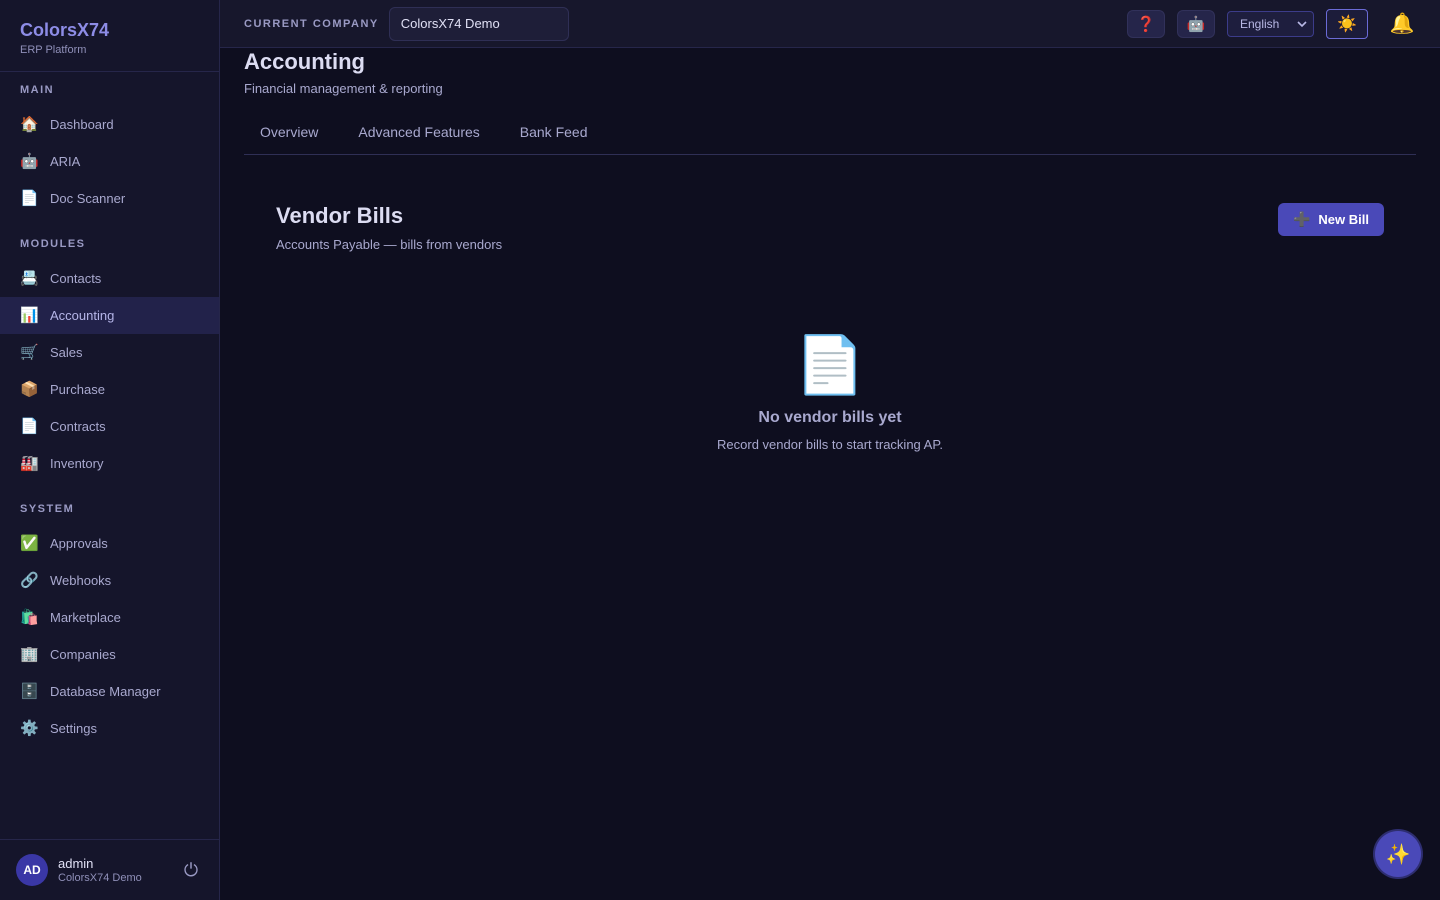  What do you see at coordinates (340, 215) in the screenshot?
I see `panel-title: Vendor Bills` at bounding box center [340, 215].